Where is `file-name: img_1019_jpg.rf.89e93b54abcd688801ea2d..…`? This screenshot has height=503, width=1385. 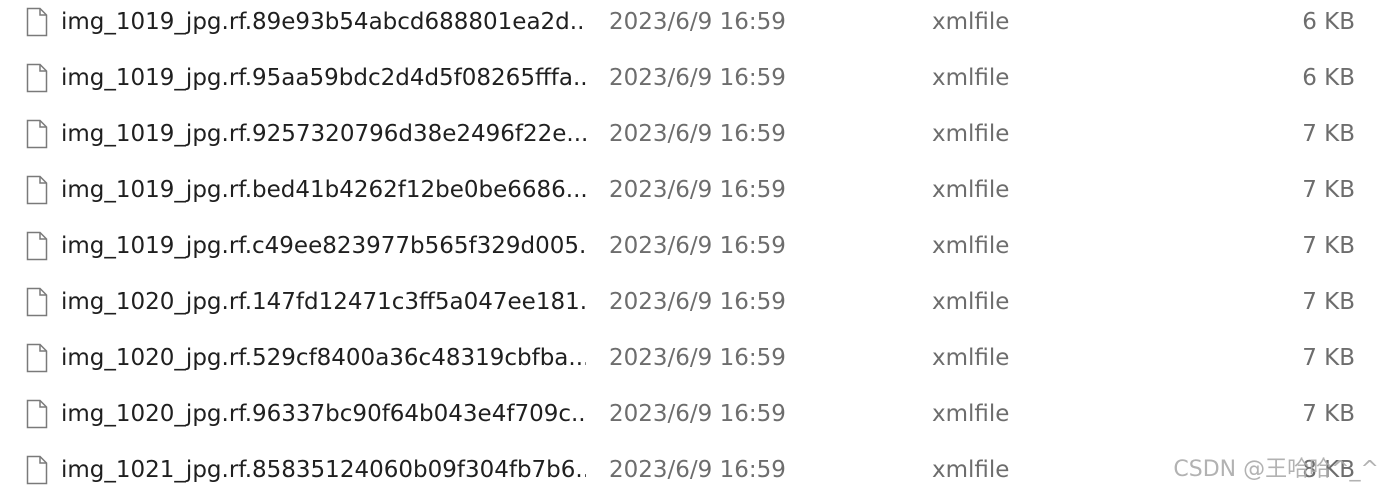
file-name: img_1019_jpg.rf.89e93b54abcd688801ea2d..… is located at coordinates (323, 22).